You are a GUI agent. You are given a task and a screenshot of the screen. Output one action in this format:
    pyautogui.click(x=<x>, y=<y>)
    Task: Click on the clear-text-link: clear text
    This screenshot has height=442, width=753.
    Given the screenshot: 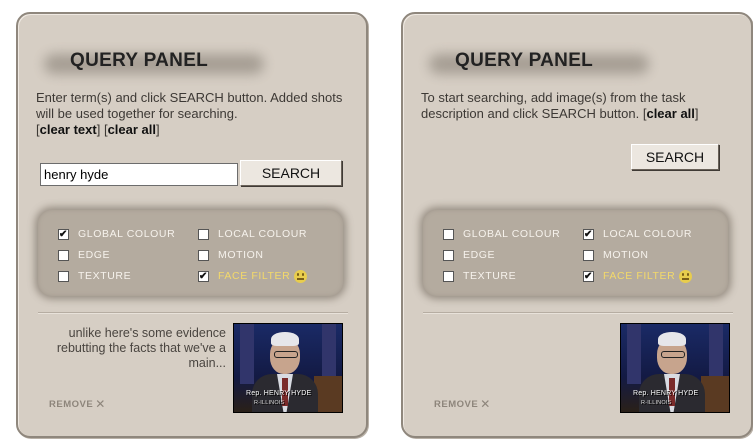 What is the action you would take?
    pyautogui.click(x=68, y=129)
    